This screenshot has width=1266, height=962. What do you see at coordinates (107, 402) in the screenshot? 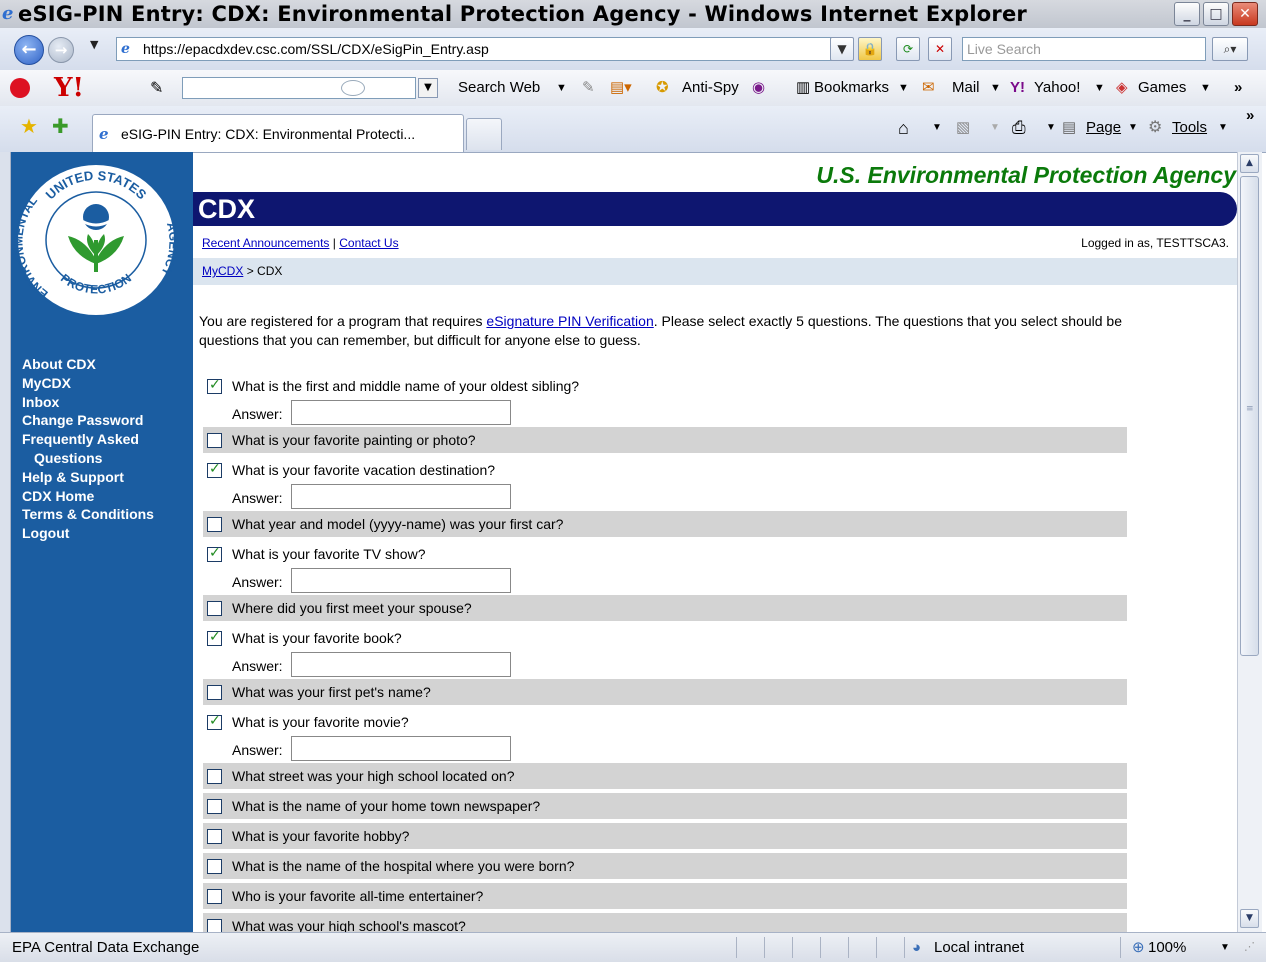
I see `sidebar-item-inbox: Inbox` at bounding box center [107, 402].